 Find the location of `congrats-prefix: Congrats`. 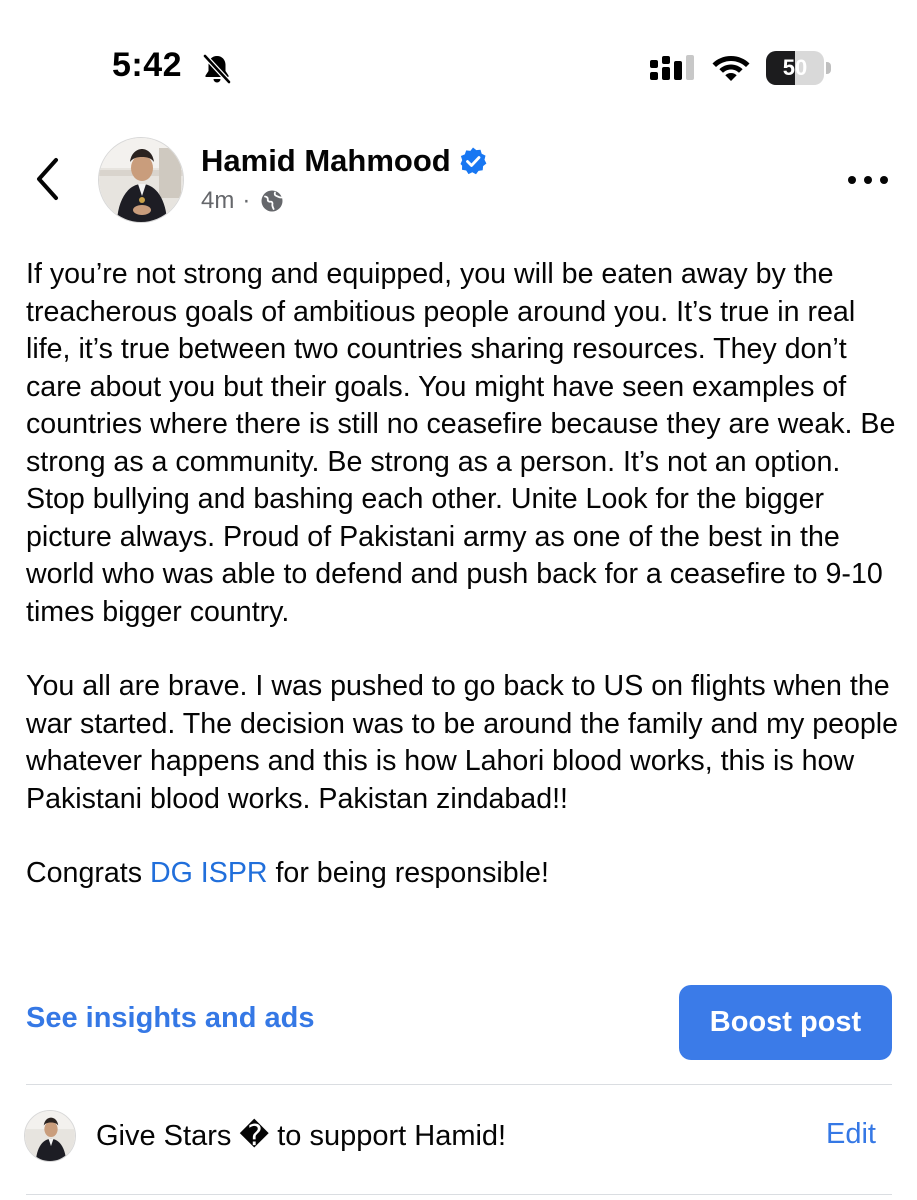

congrats-prefix: Congrats is located at coordinates (88, 873).